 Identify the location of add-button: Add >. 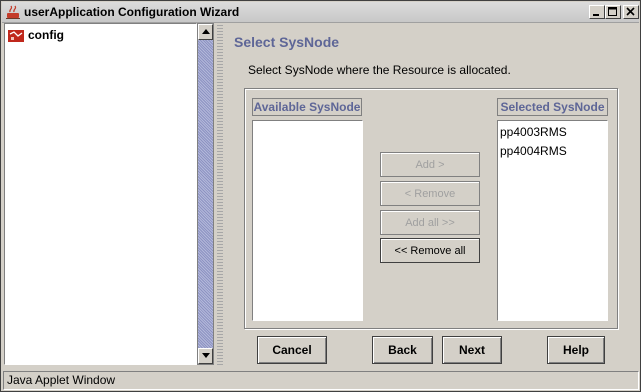
(430, 164).